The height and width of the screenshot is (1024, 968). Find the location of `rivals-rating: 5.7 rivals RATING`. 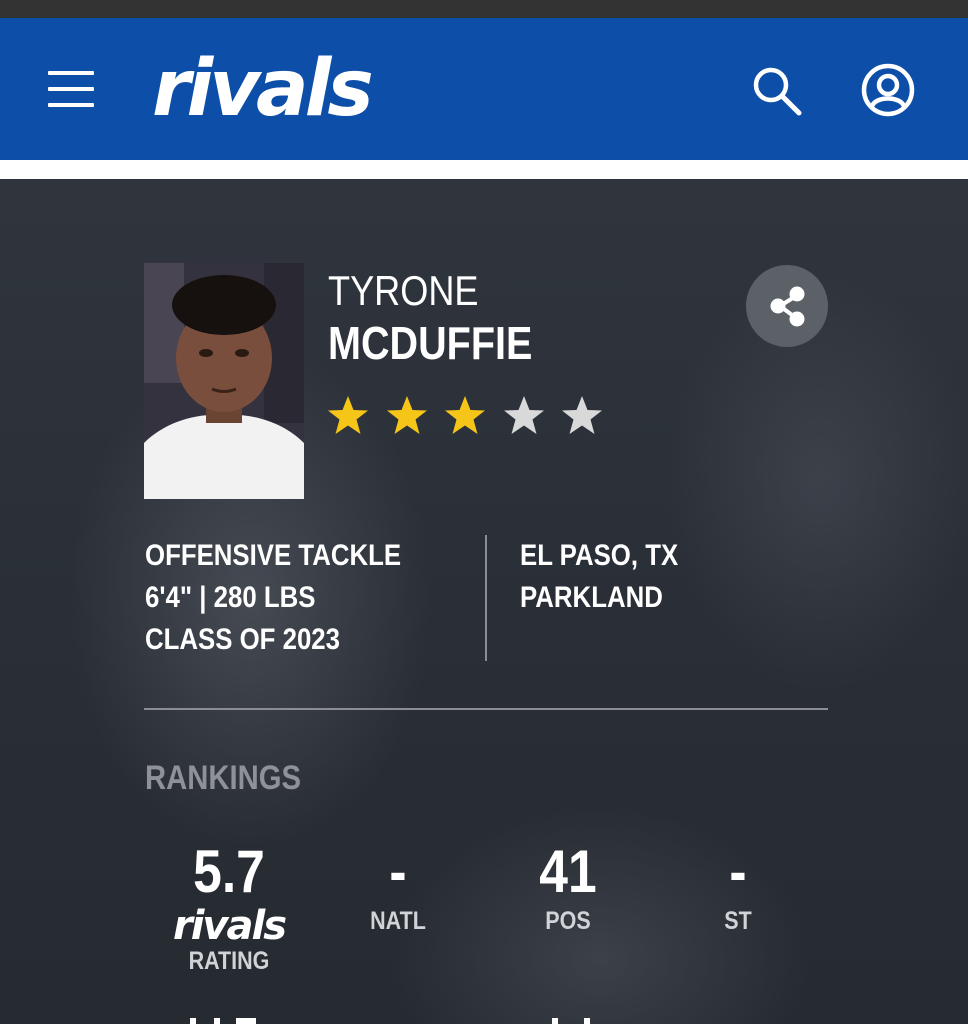

rivals-rating: 5.7 rivals RATING is located at coordinates (229, 907).